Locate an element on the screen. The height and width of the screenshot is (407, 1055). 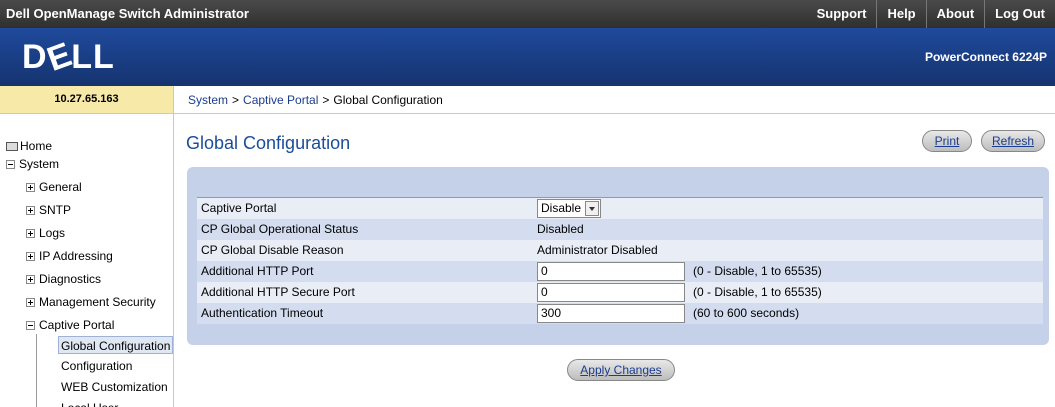
table-row: Captive Portal Disable is located at coordinates (620, 208).